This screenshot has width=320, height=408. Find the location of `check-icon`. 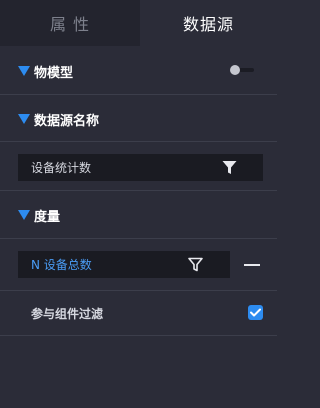

check-icon is located at coordinates (255, 312).